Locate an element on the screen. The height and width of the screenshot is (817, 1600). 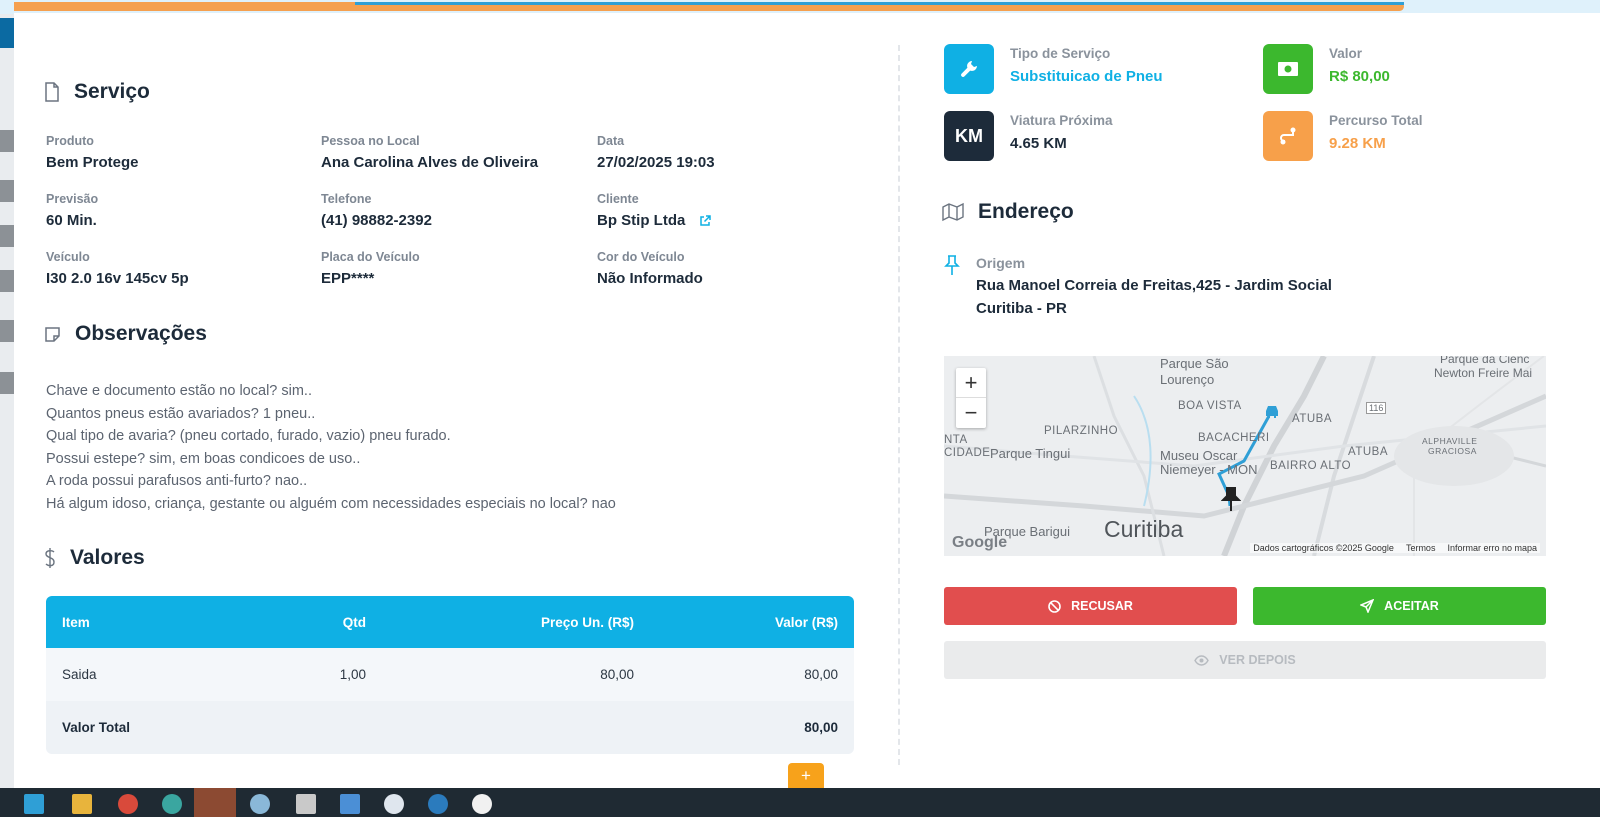
vehicle-marker-icon is located at coordinates (1272, 412).